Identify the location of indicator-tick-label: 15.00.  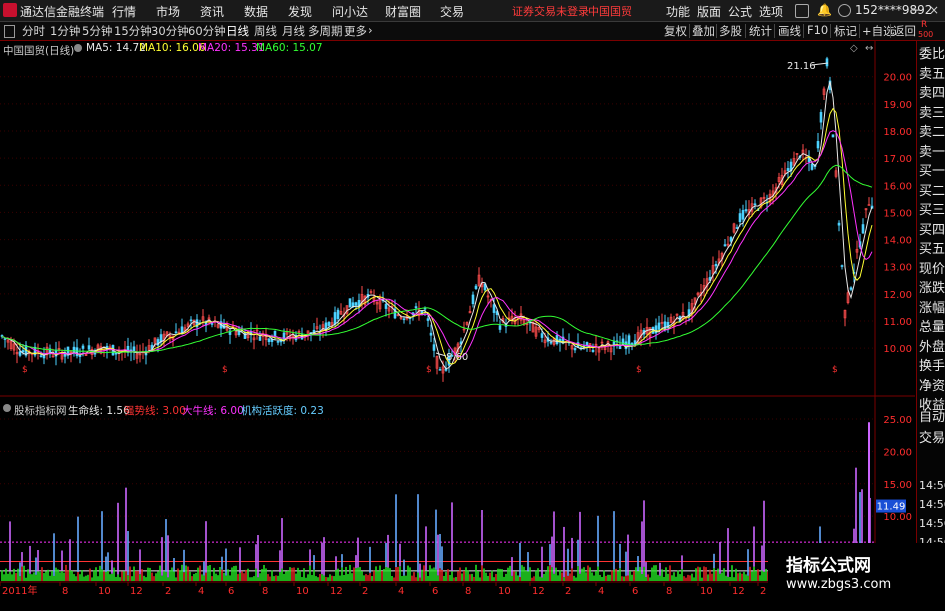
(897, 485).